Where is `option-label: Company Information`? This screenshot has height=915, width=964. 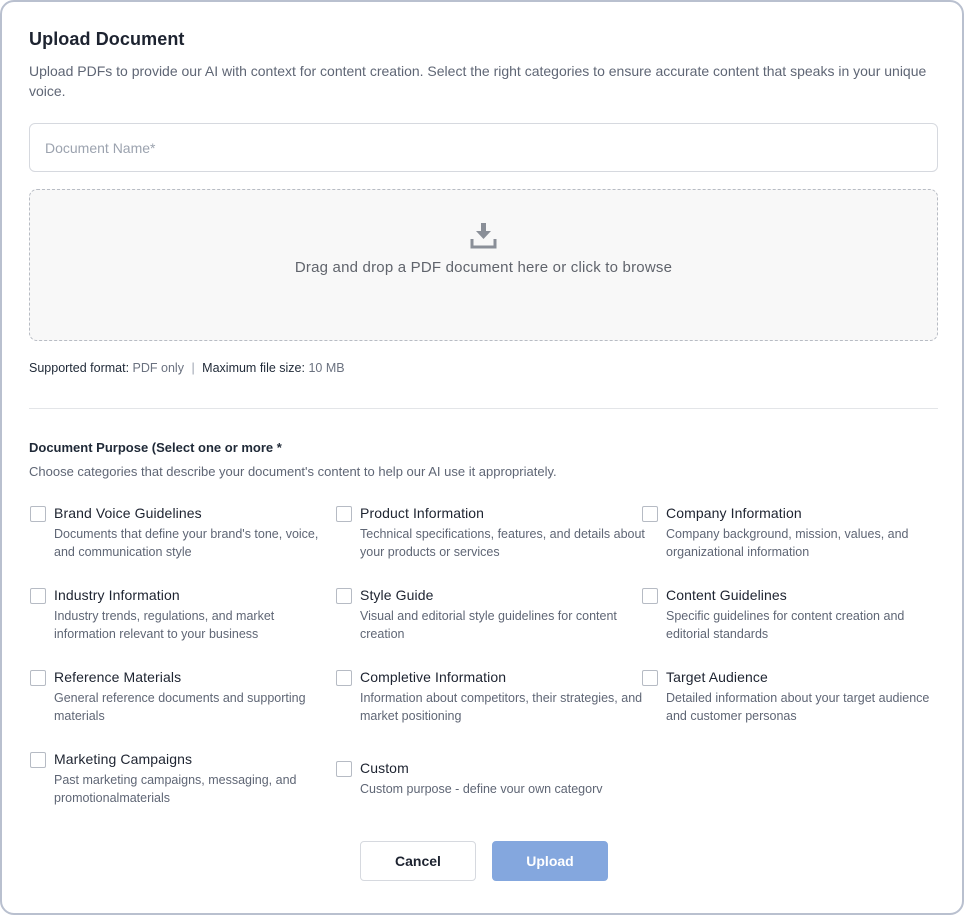 option-label: Company Information is located at coordinates (734, 513).